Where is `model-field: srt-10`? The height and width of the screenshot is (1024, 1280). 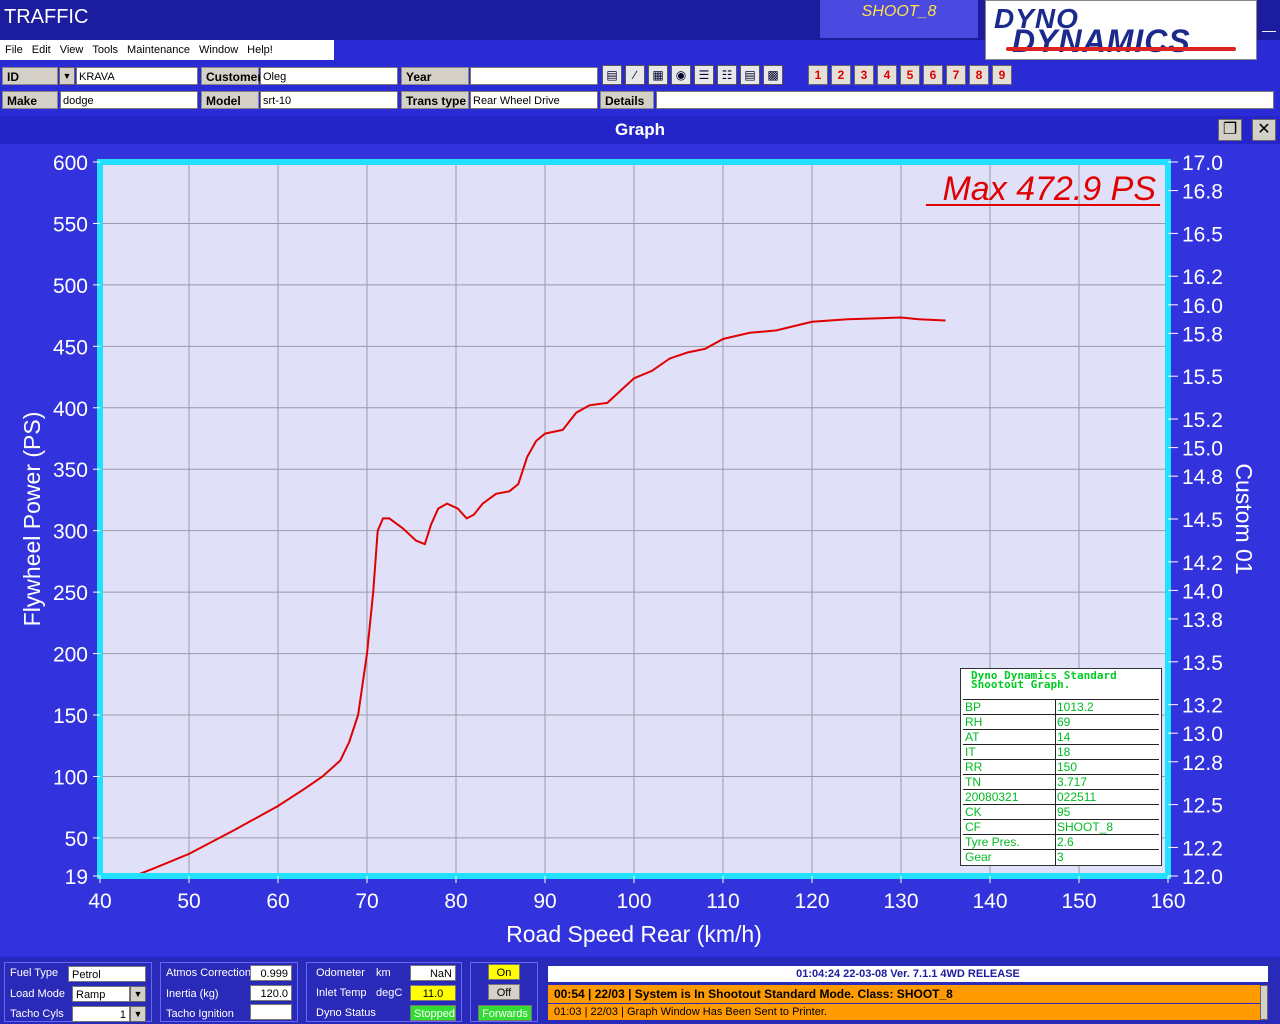
model-field: srt-10 is located at coordinates (329, 100).